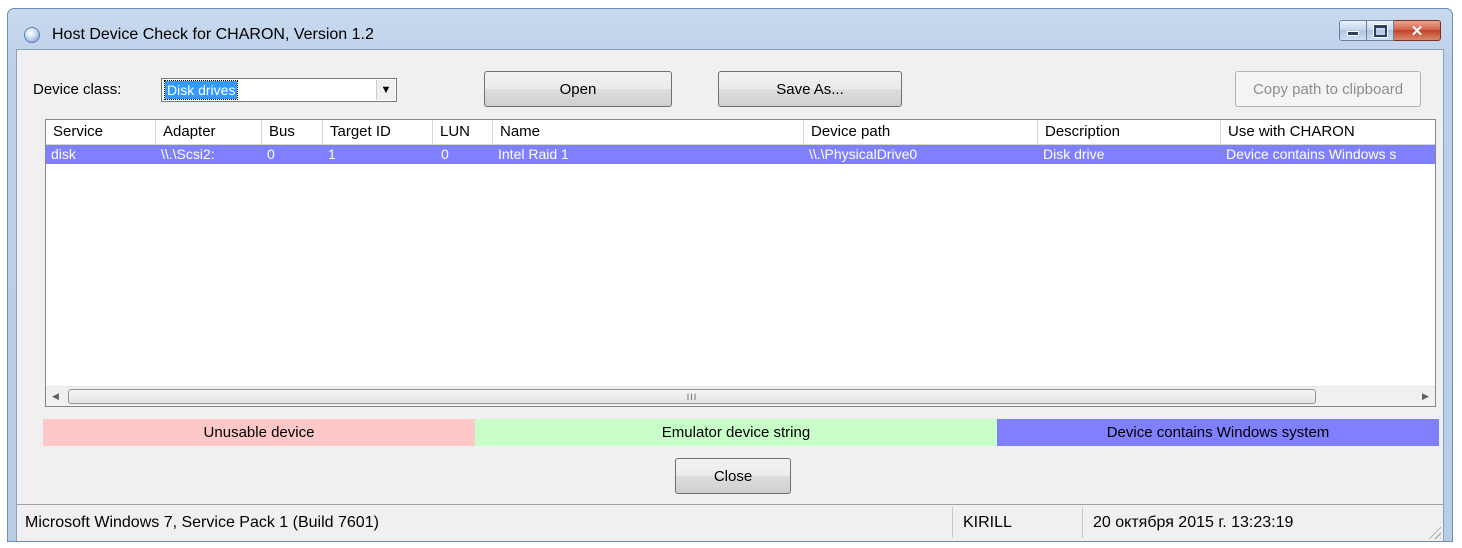 The image size is (1462, 548). I want to click on minimize-button, so click(1353, 30).